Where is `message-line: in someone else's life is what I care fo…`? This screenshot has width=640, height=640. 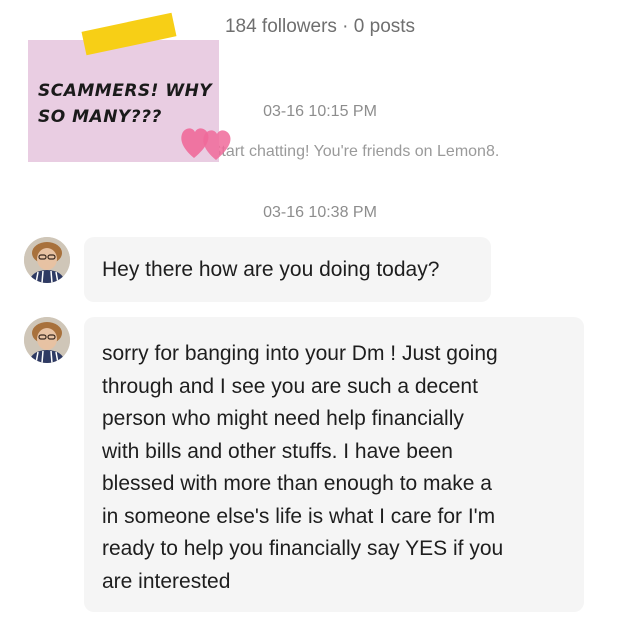 message-line: in someone else's life is what I care fo… is located at coordinates (299, 516).